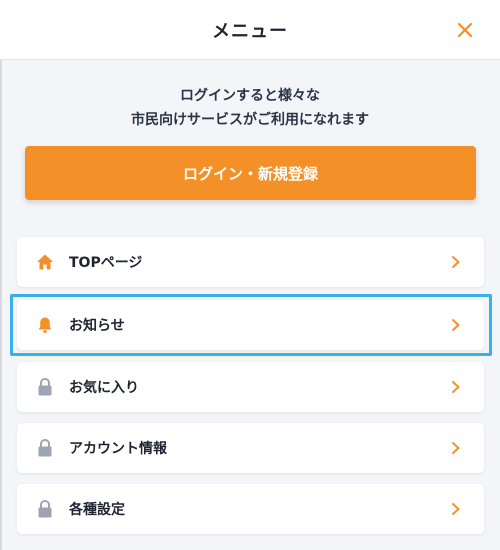 This screenshot has height=550, width=500. What do you see at coordinates (250, 509) in the screenshot?
I see `menu-item-settings: 各種設定` at bounding box center [250, 509].